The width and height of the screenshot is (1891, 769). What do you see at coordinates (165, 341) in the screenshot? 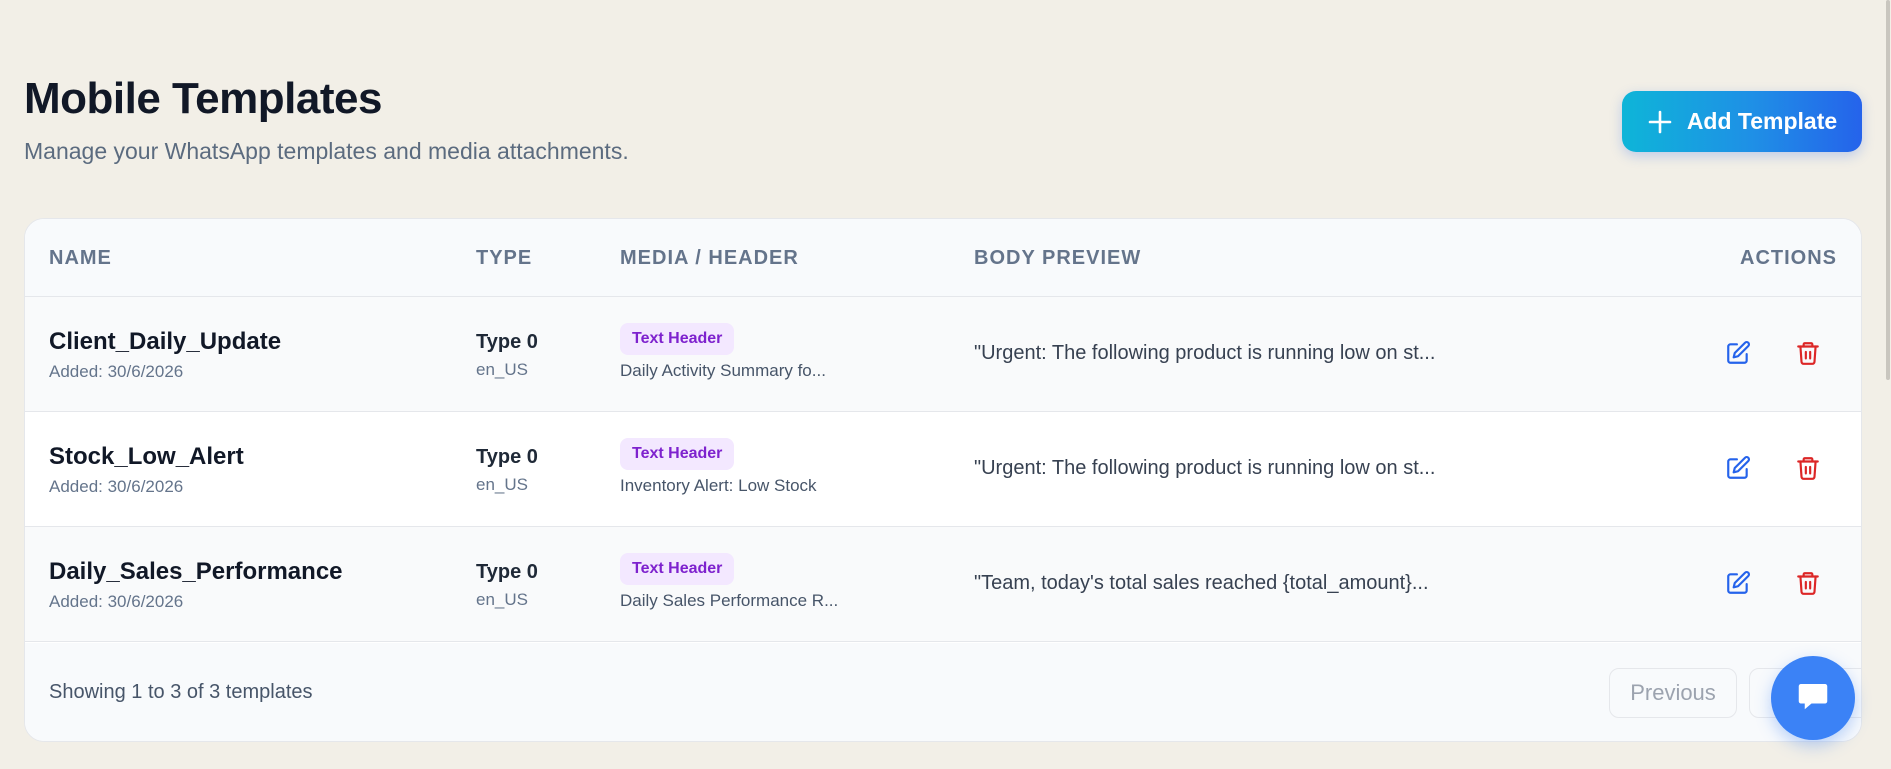
I see `template-name: Client_Daily_Update` at bounding box center [165, 341].